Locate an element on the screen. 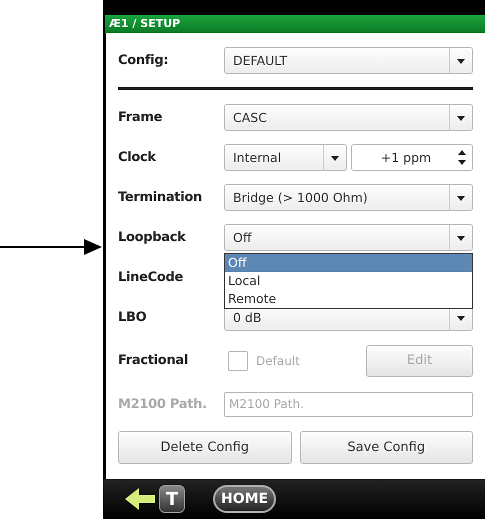 The image size is (485, 519). config-button: Save Config is located at coordinates (386, 447).